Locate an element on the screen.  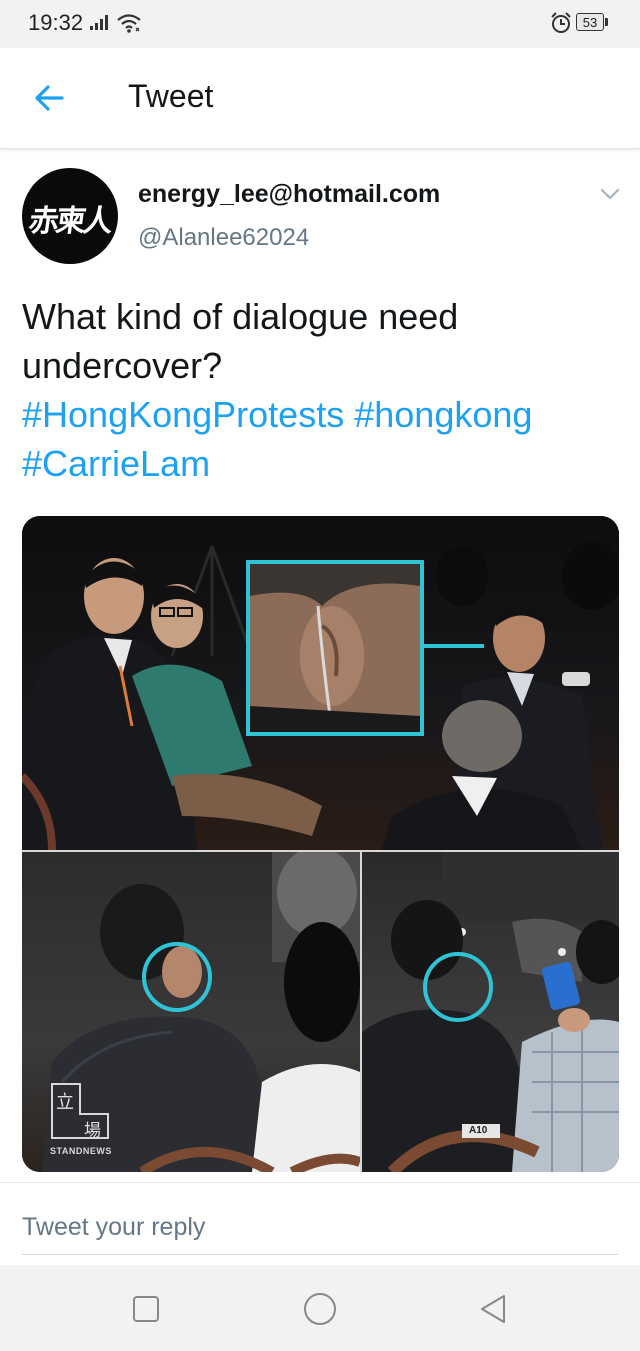
avatar: 赤柬人 is located at coordinates (70, 216).